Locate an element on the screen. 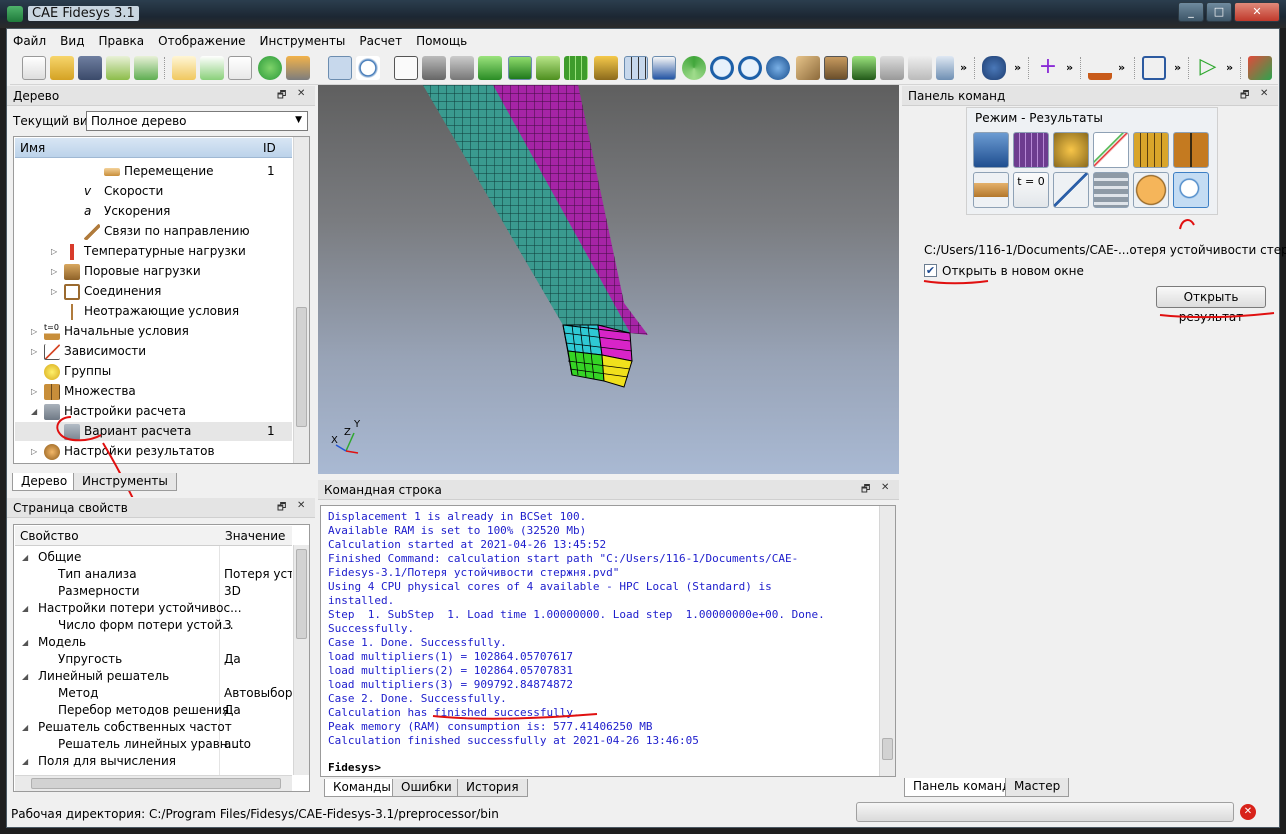  property-value: 3D is located at coordinates (258, 591).